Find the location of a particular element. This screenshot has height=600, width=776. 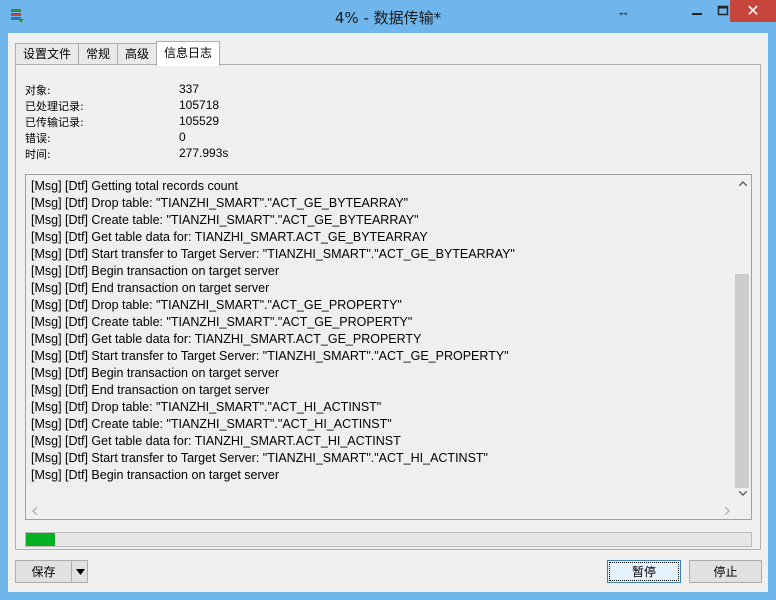

resize-icon: ↔ is located at coordinates (623, 11).